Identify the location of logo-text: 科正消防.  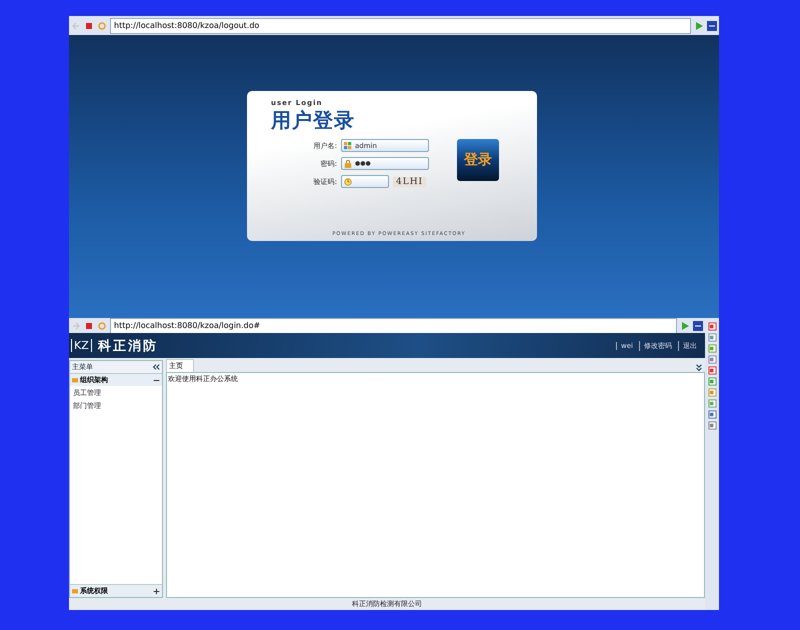
(128, 346).